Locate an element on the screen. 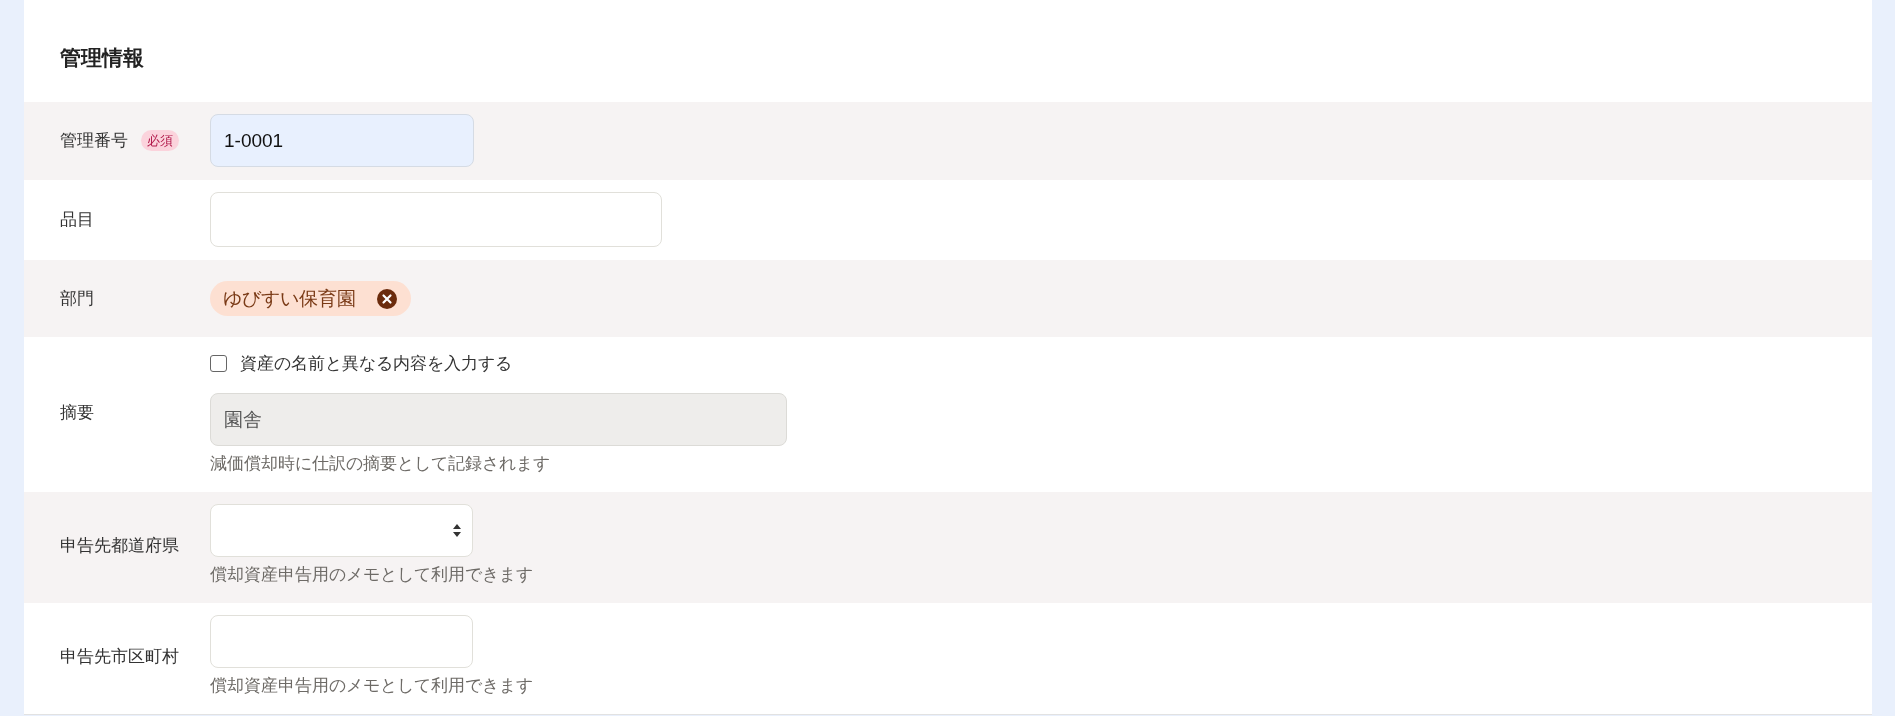 The image size is (1895, 716). close-icon is located at coordinates (387, 298).